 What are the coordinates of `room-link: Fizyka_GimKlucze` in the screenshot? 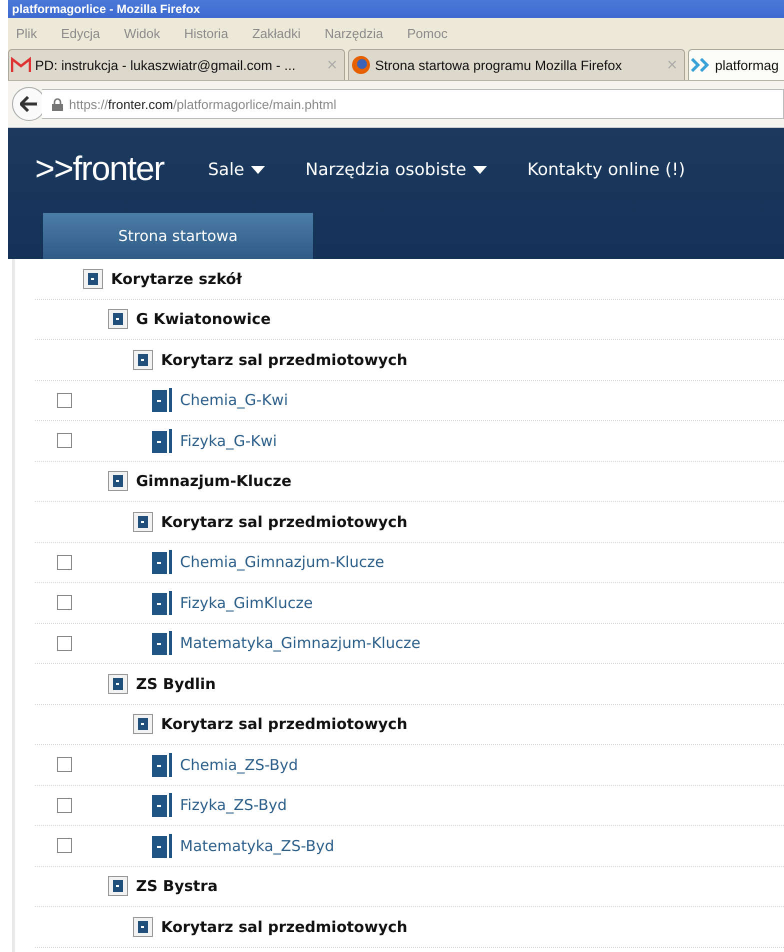 It's located at (246, 603).